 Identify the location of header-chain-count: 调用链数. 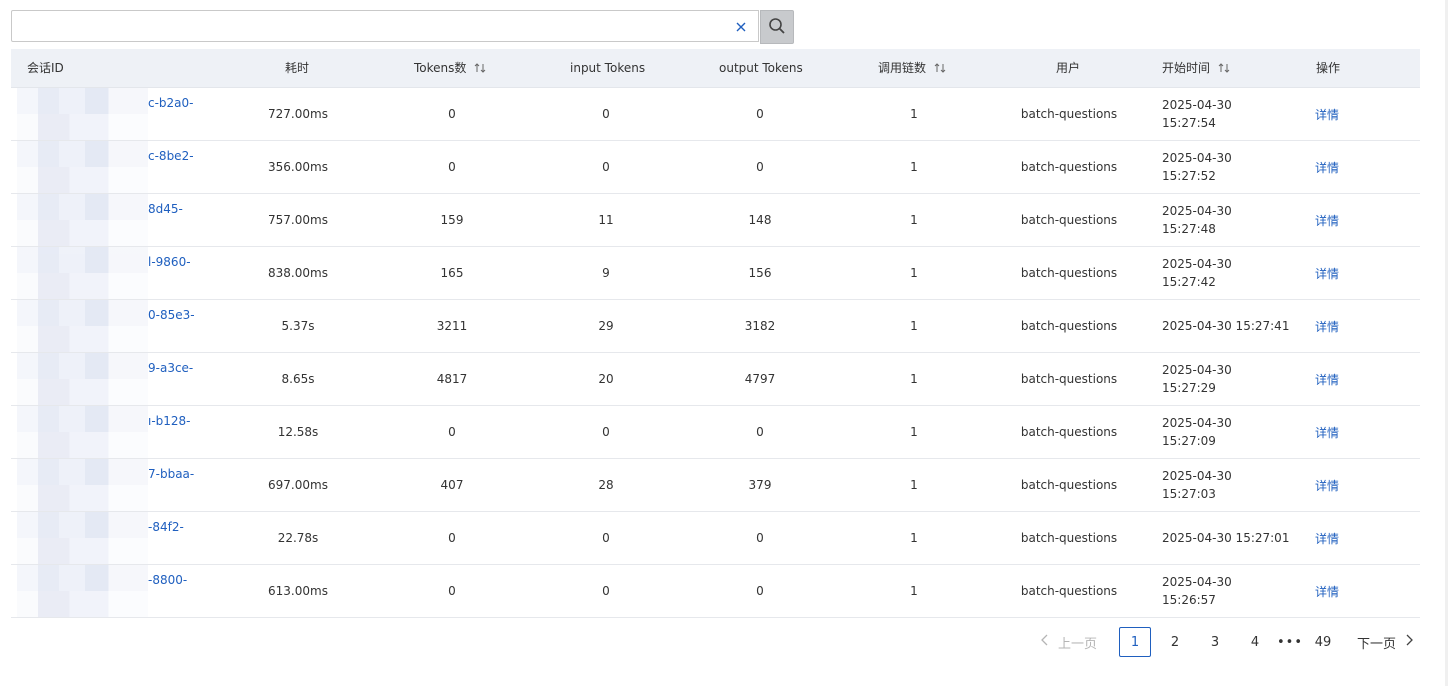
(912, 68).